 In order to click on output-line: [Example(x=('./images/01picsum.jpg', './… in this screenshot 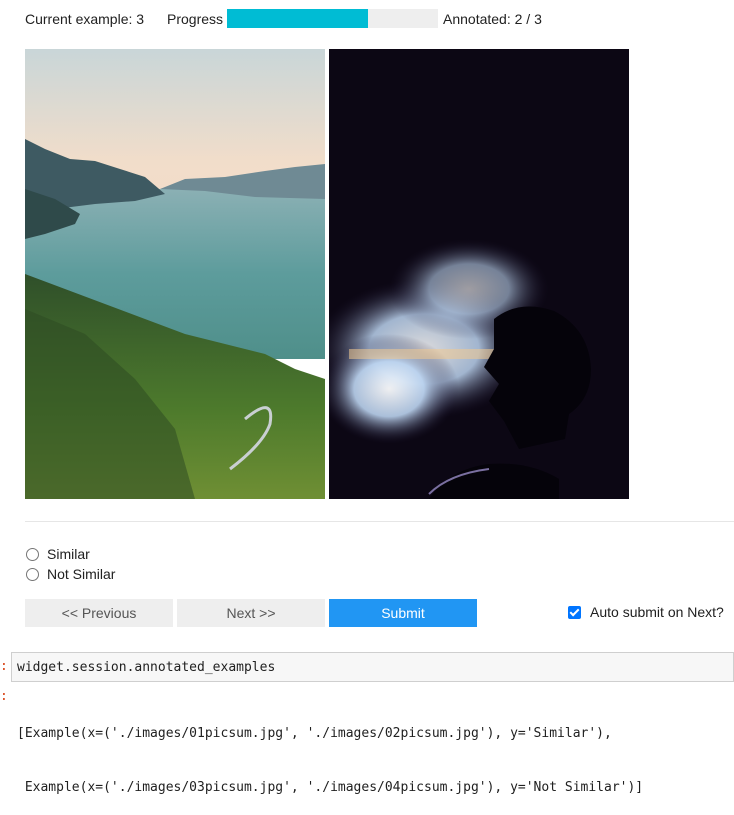, I will do `click(314, 733)`.